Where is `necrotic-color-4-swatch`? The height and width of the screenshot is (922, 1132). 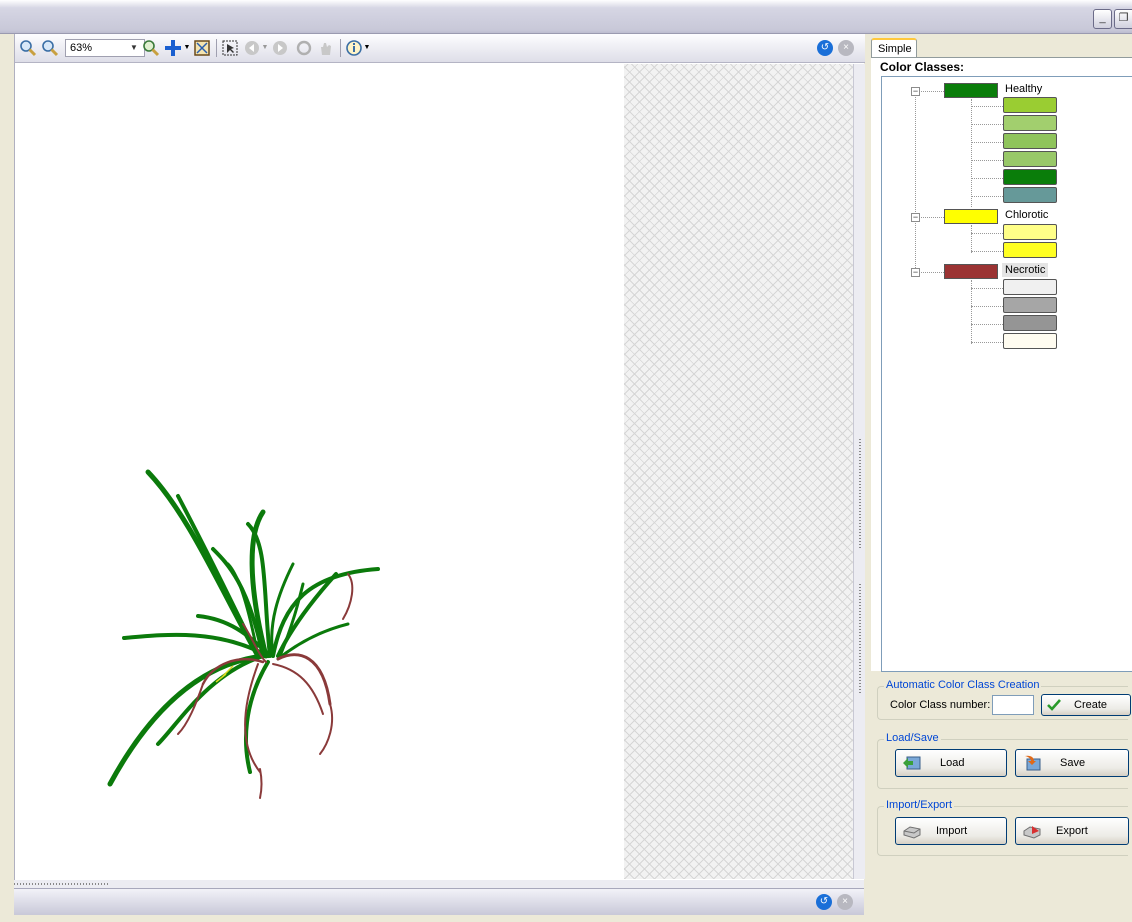
necrotic-color-4-swatch is located at coordinates (1030, 341).